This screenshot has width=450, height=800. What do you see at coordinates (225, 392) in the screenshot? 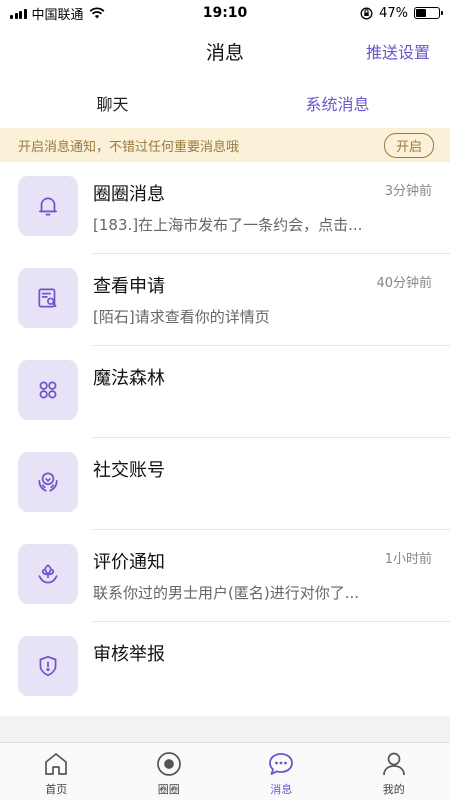
I see `list-item-magic-forest: 魔法森林` at bounding box center [225, 392].